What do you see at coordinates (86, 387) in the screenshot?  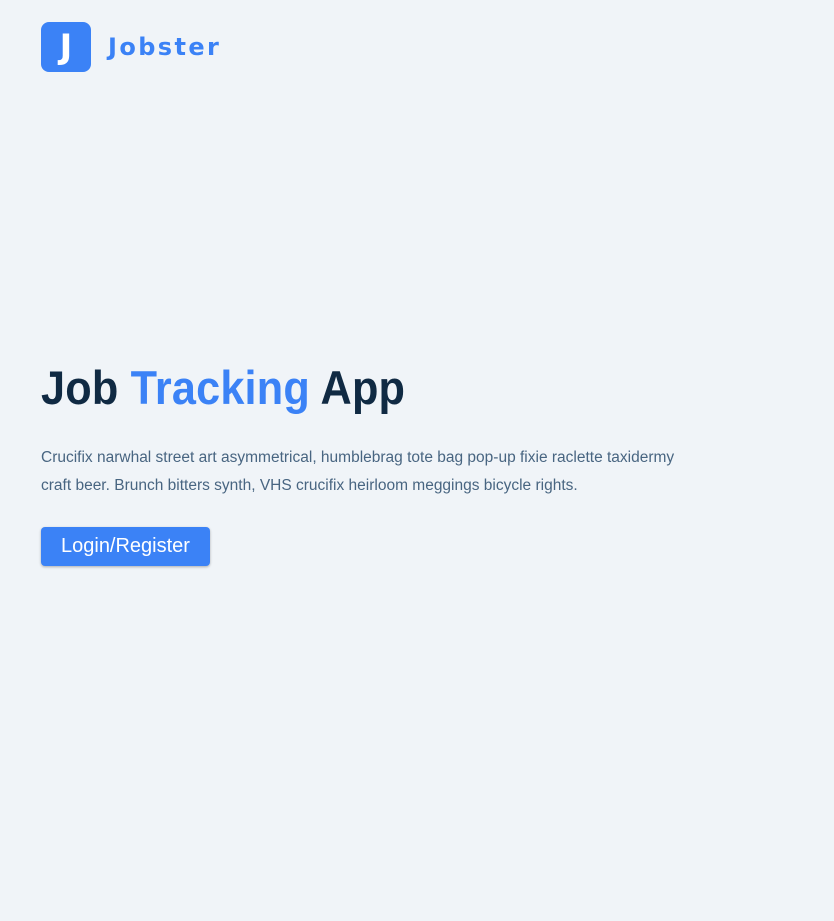 I see `title-part1: Job` at bounding box center [86, 387].